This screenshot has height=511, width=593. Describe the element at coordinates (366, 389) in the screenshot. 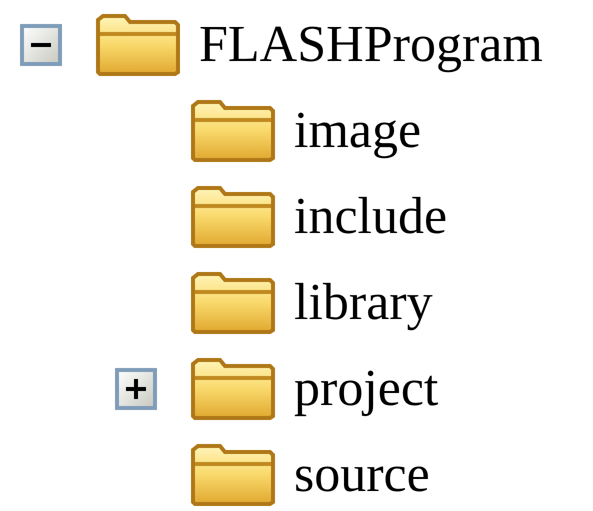

I see `folder-label: project` at that location.